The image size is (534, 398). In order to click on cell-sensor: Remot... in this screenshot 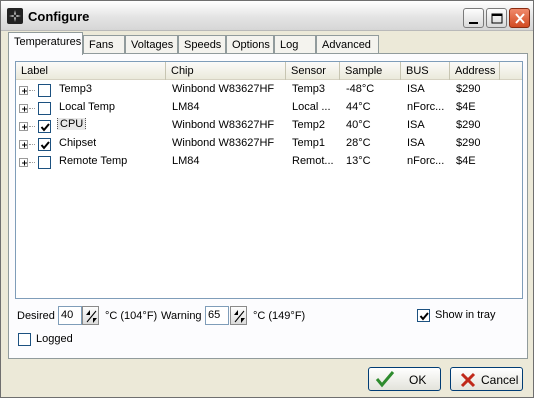, I will do `click(313, 161)`.